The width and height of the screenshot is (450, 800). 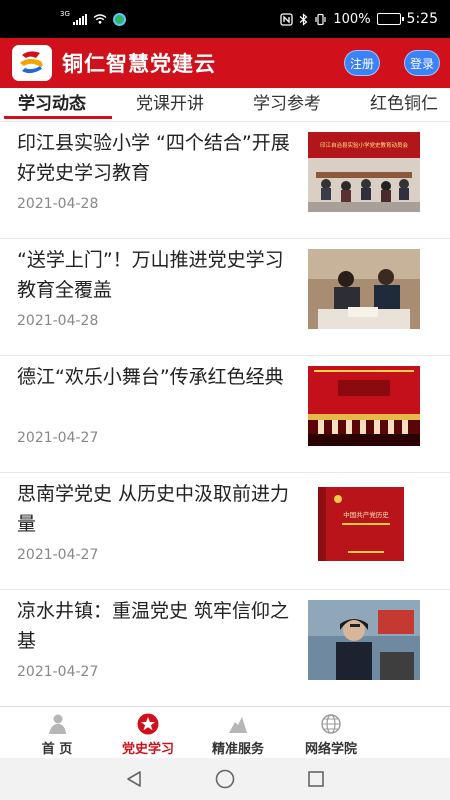 I want to click on book-title-text: 中国共产党历史, so click(x=366, y=514).